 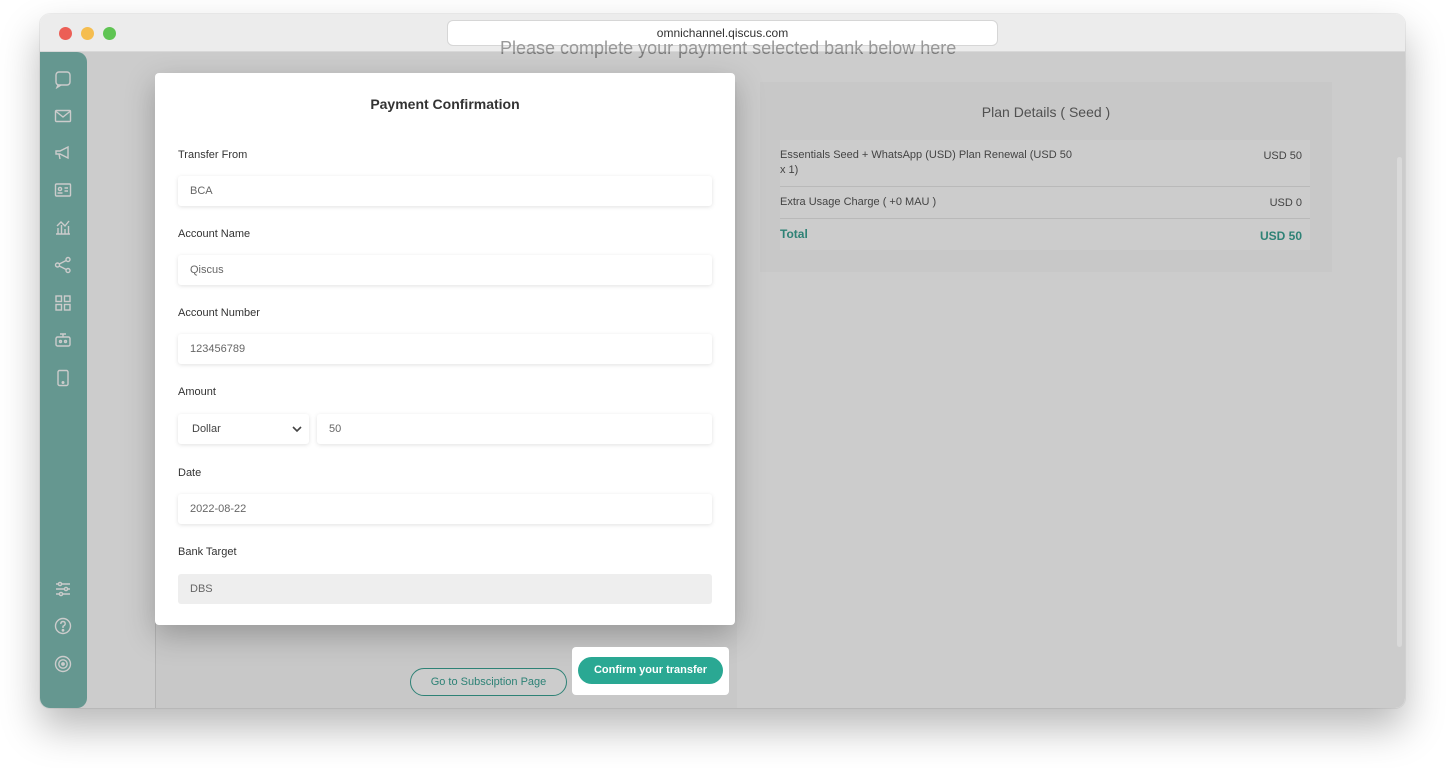 I want to click on account-number-label: Account Number, so click(x=219, y=313).